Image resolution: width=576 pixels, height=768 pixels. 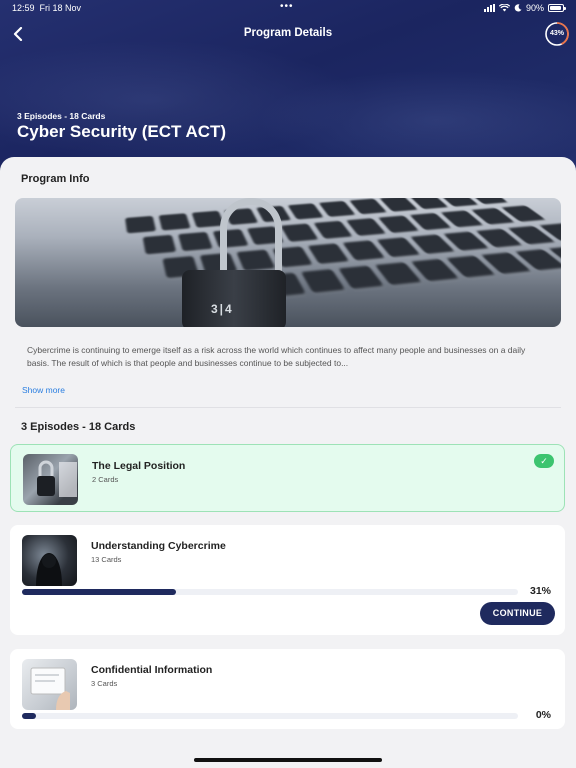 I want to click on episode-title: The Legal Position, so click(x=139, y=466).